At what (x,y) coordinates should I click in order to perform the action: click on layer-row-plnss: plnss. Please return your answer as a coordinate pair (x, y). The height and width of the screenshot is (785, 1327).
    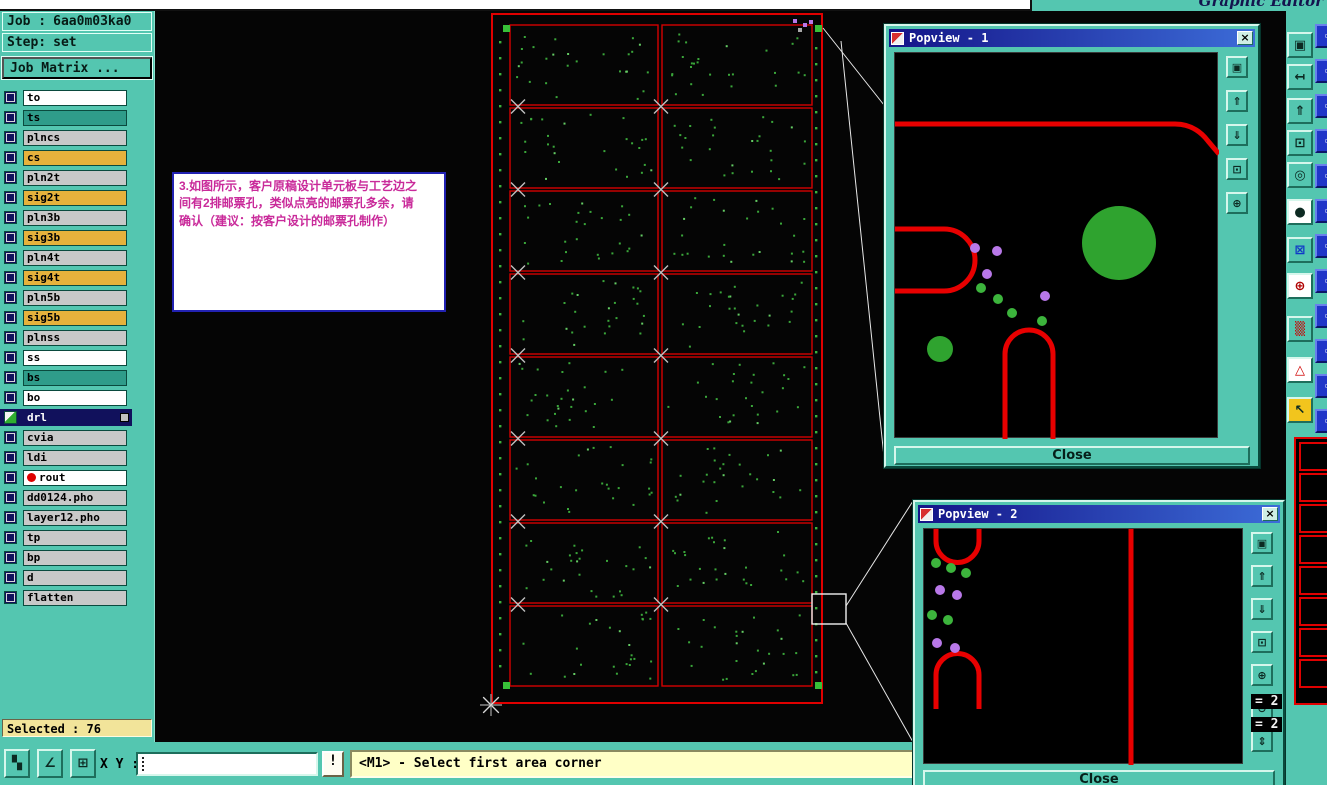
    Looking at the image, I should click on (66, 337).